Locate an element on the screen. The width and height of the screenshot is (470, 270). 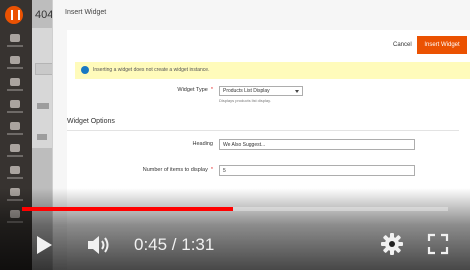
dollar-icon is located at coordinates (15, 60).